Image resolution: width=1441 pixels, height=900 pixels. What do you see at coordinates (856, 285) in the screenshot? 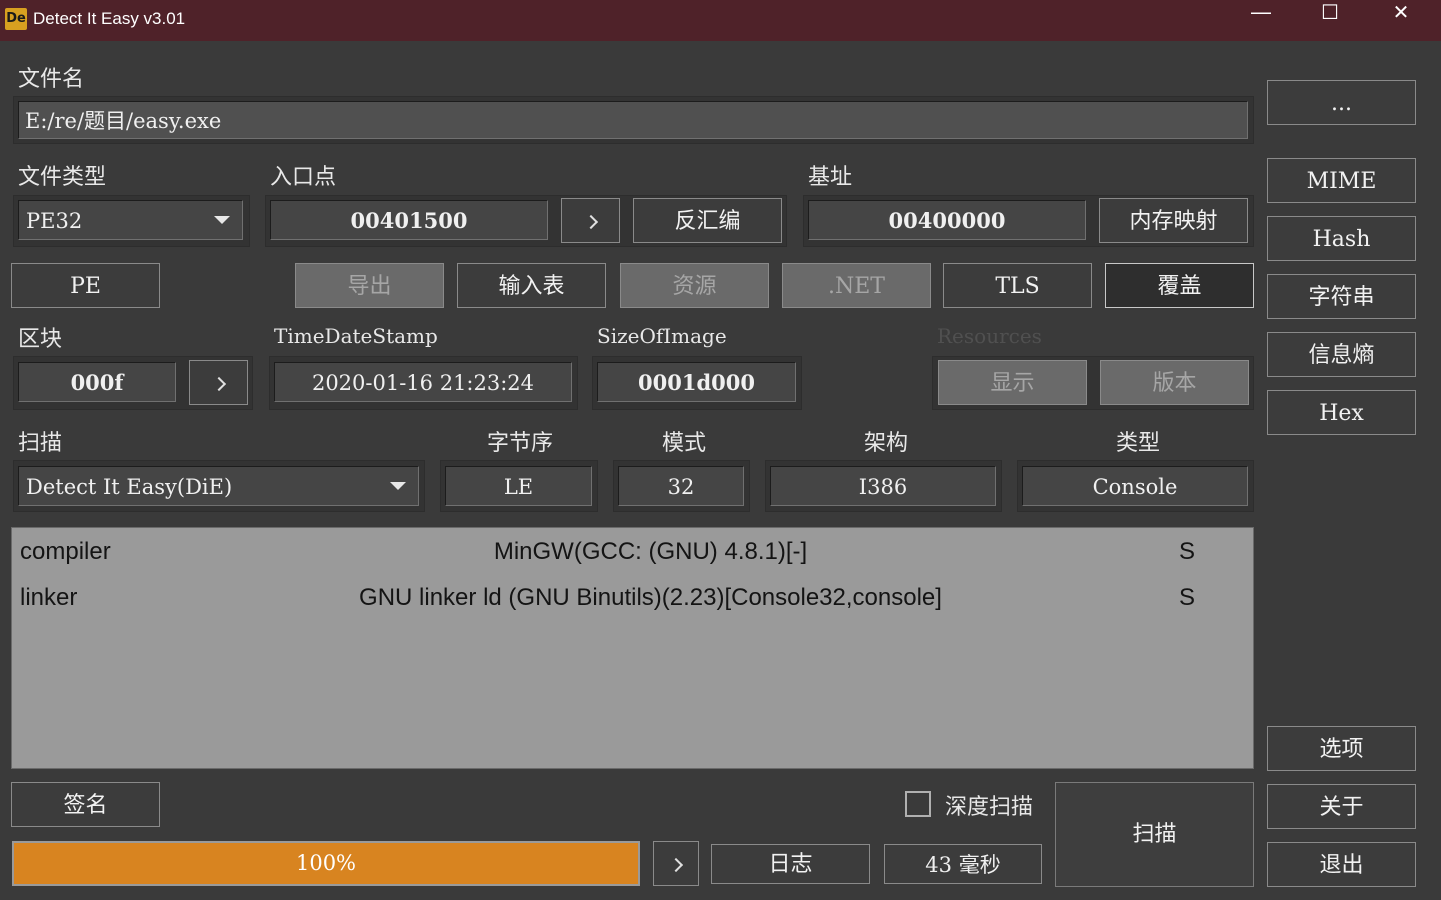
I see `dotnet-button: .NET` at bounding box center [856, 285].